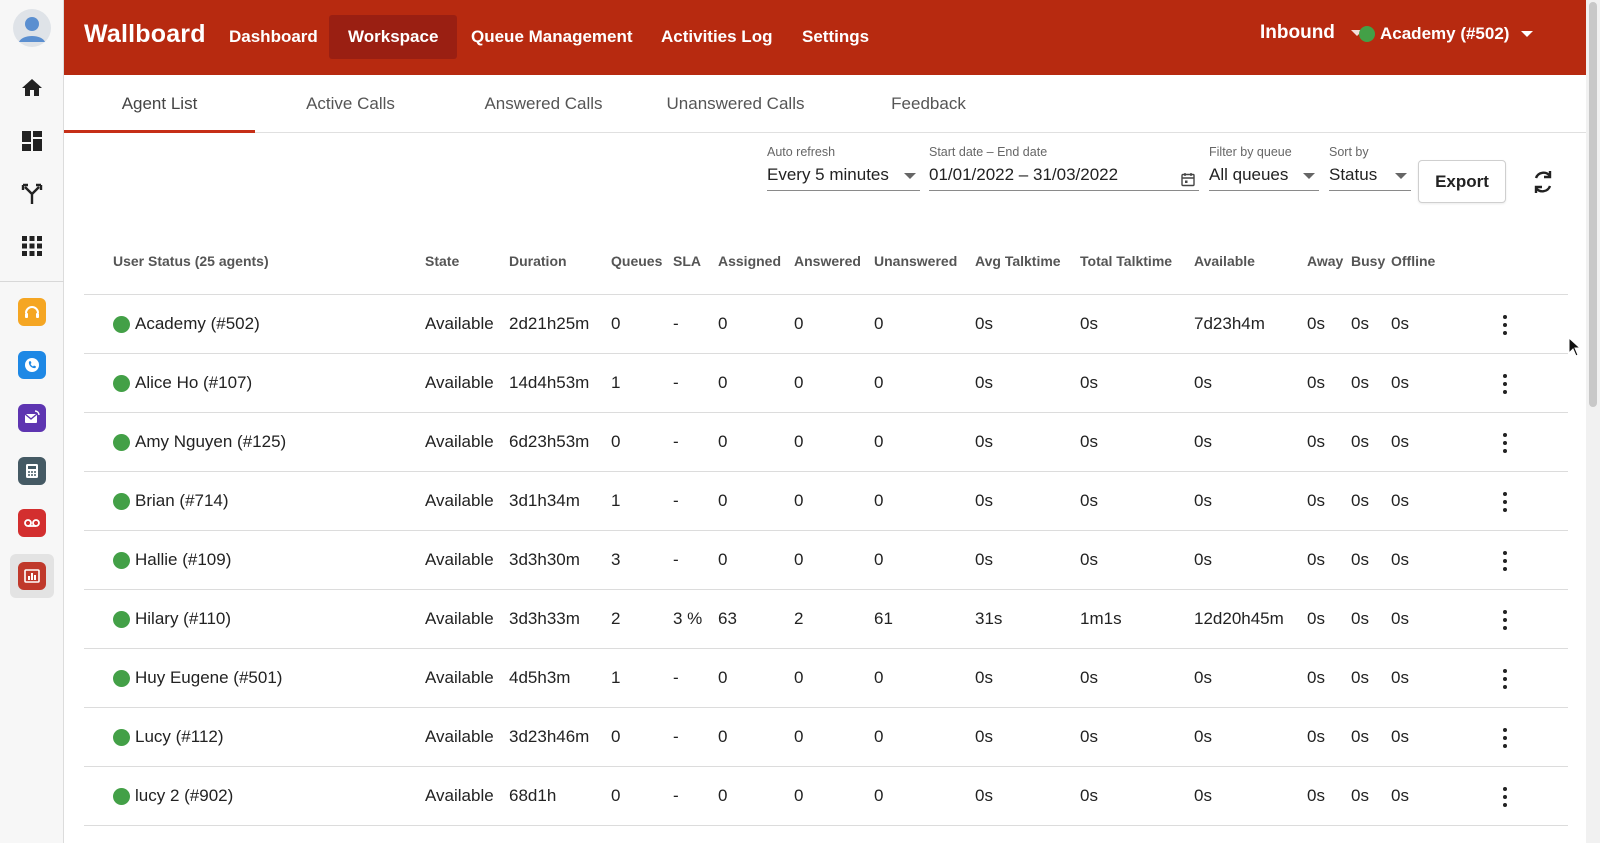  I want to click on email-app-icon, so click(32, 418).